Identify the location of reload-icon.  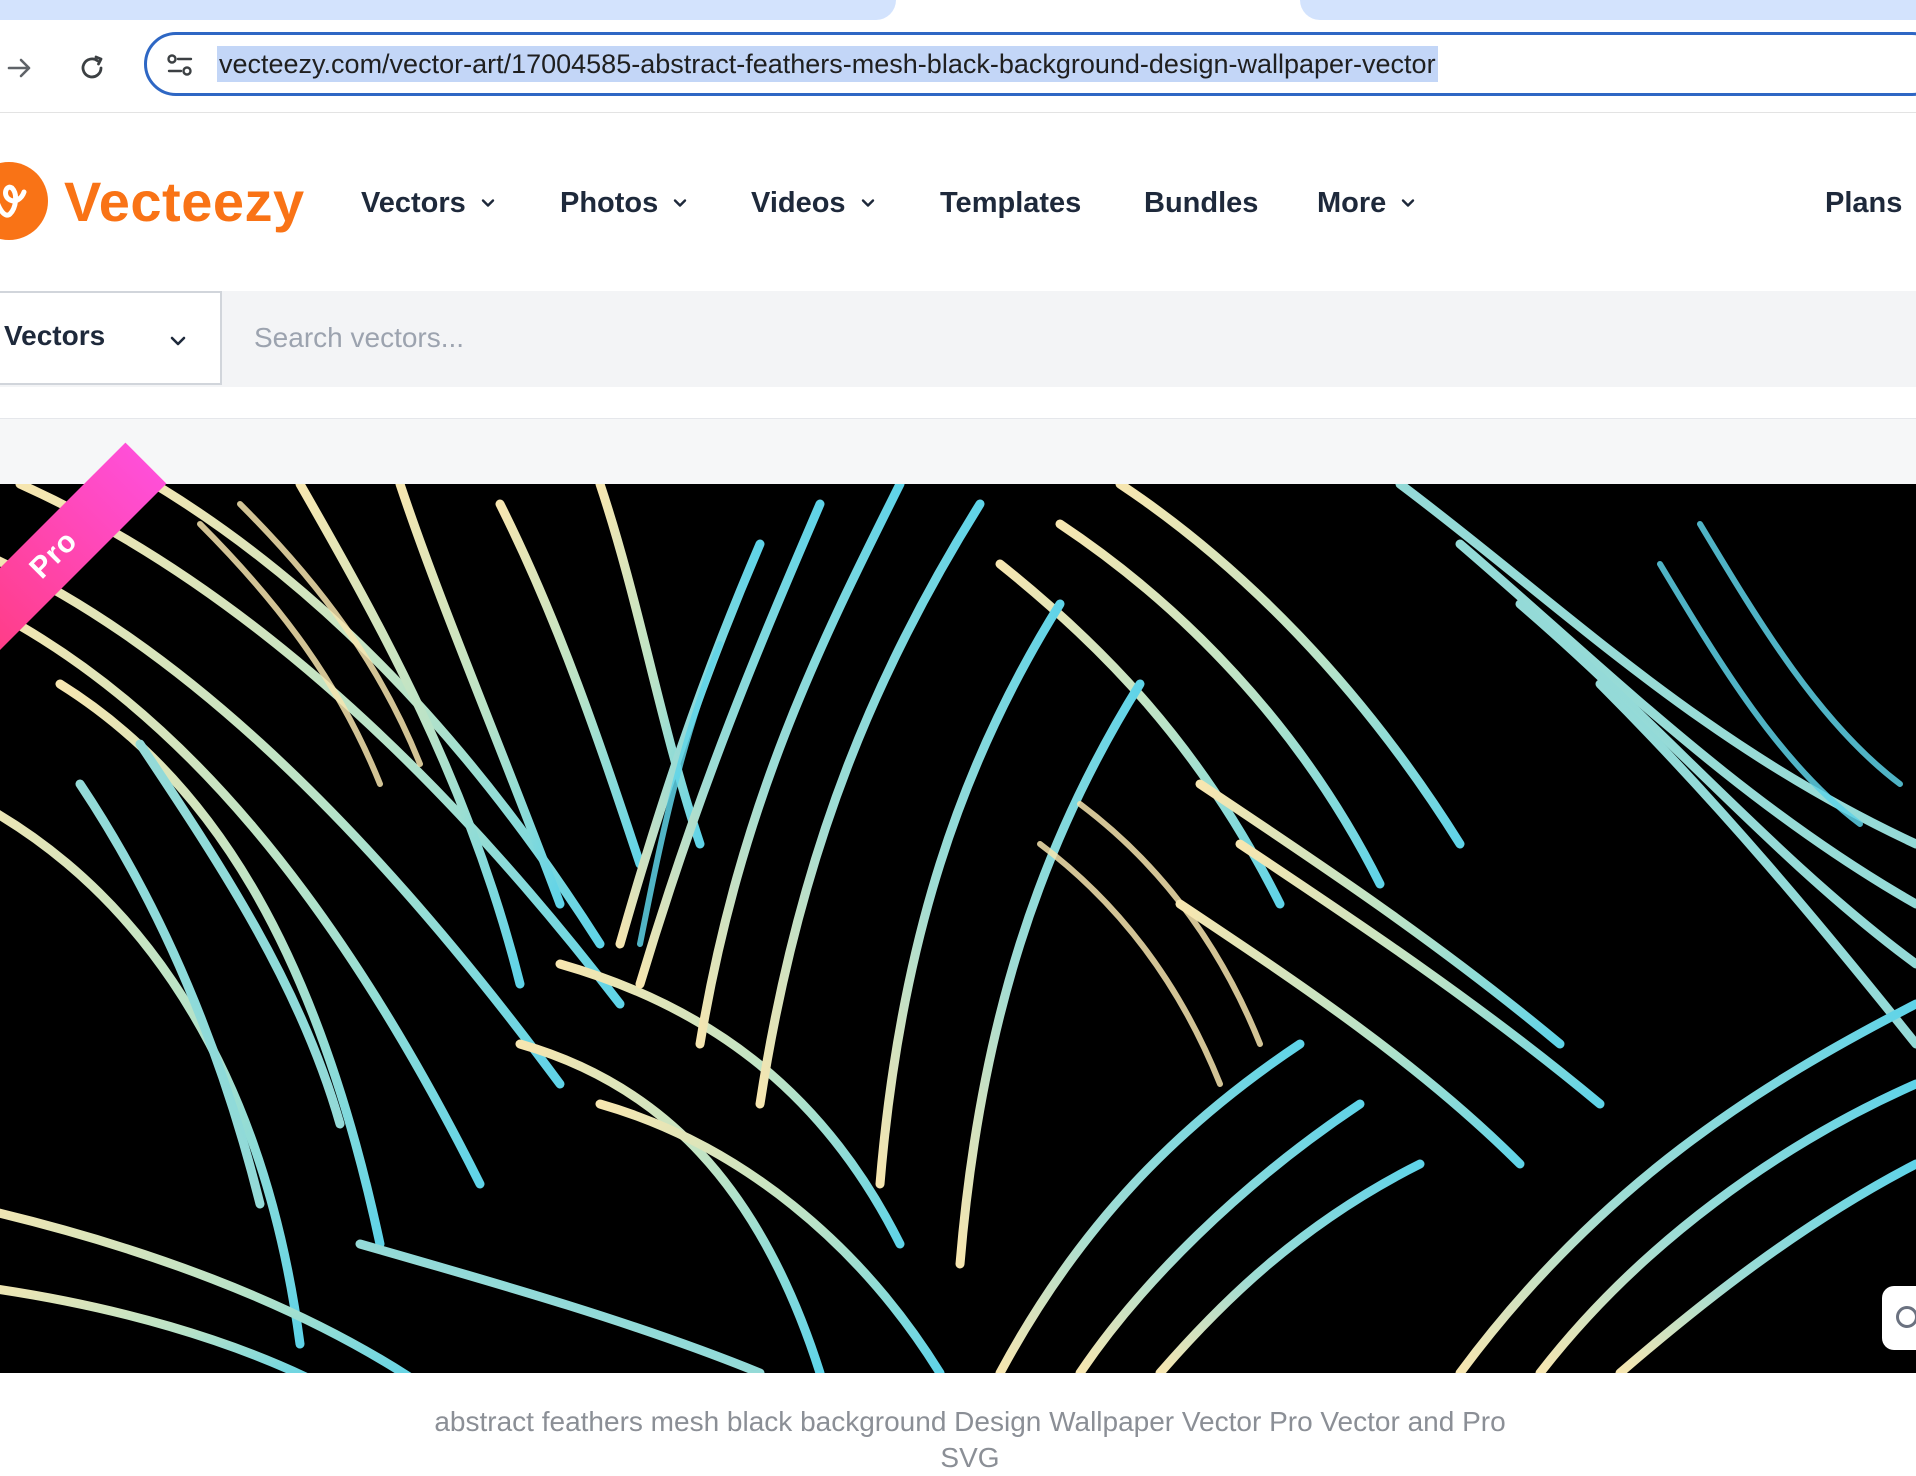
(92, 67).